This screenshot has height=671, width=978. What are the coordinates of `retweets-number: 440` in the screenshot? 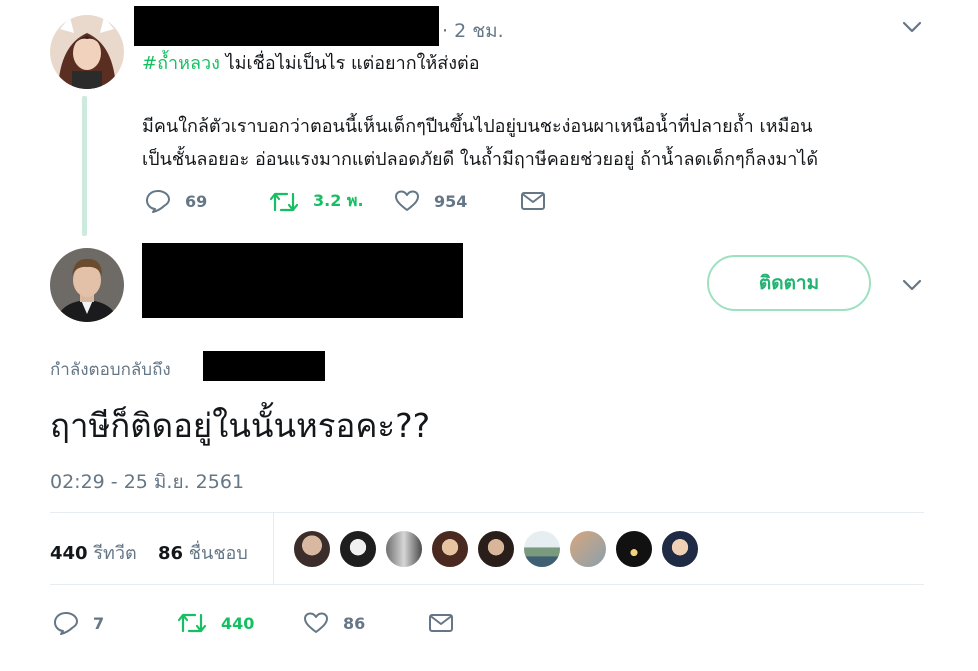 It's located at (69, 553).